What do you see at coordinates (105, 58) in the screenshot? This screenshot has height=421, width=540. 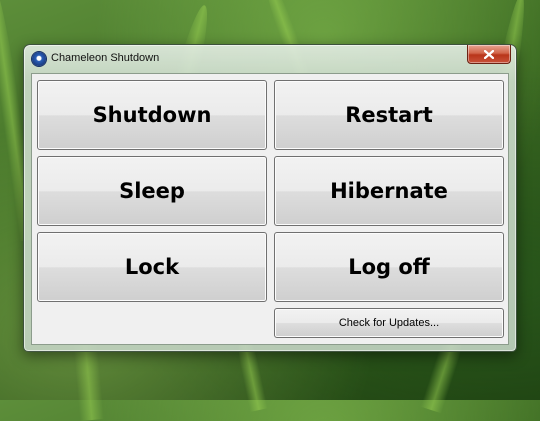 I see `window-title: Chameleon Shutdown` at bounding box center [105, 58].